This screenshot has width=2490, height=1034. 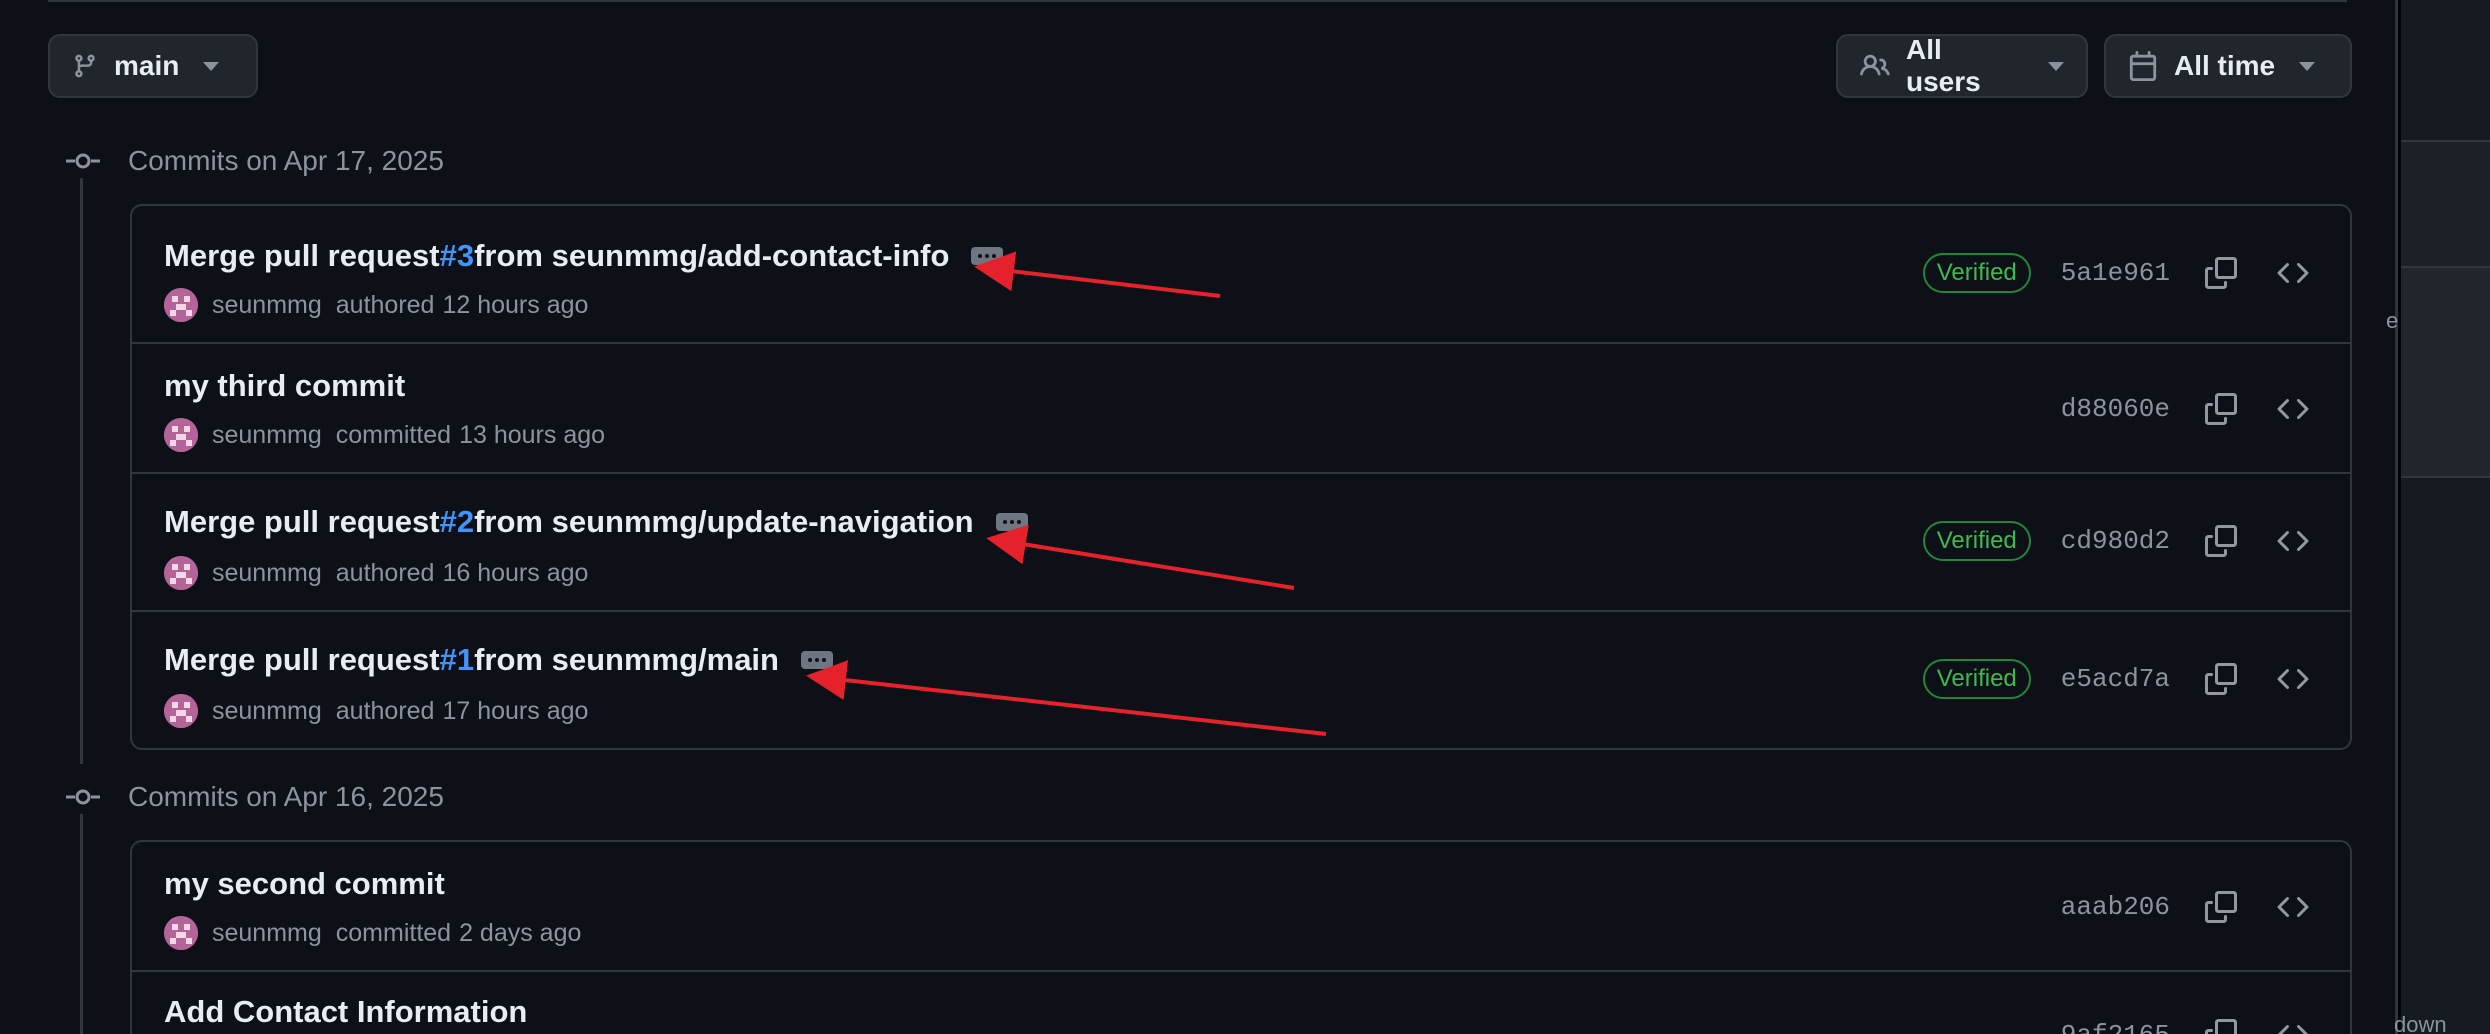 What do you see at coordinates (1943, 65) in the screenshot?
I see `users-filter-label: All users` at bounding box center [1943, 65].